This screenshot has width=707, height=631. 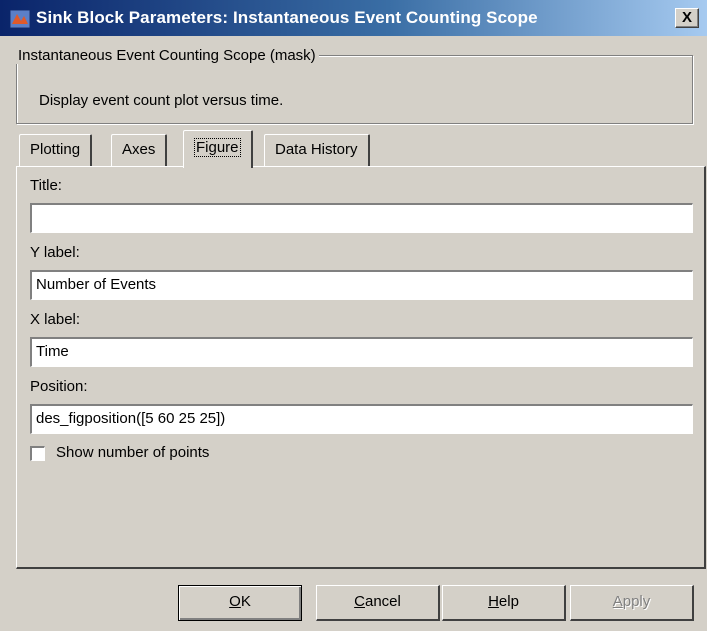 What do you see at coordinates (317, 150) in the screenshot?
I see `tab-data-history: Data History` at bounding box center [317, 150].